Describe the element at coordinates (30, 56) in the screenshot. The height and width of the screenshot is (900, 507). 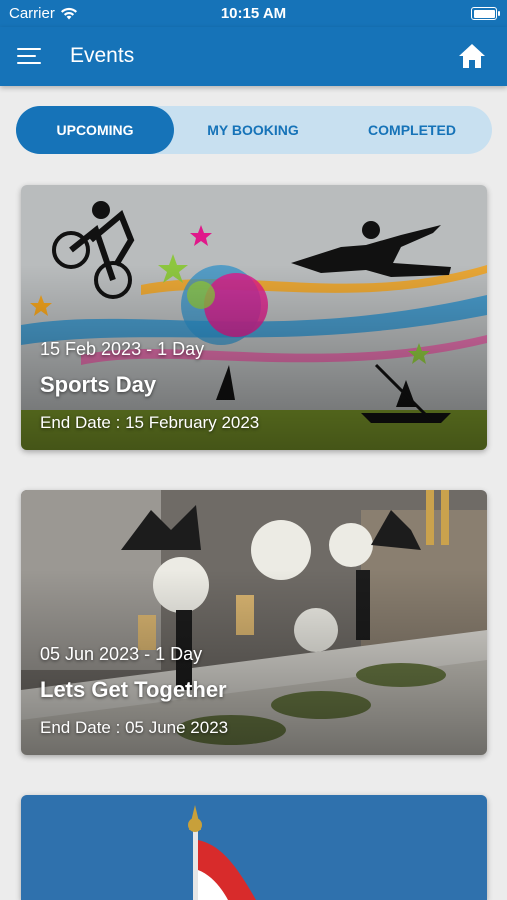
I see `hamburger-menu-icon` at that location.